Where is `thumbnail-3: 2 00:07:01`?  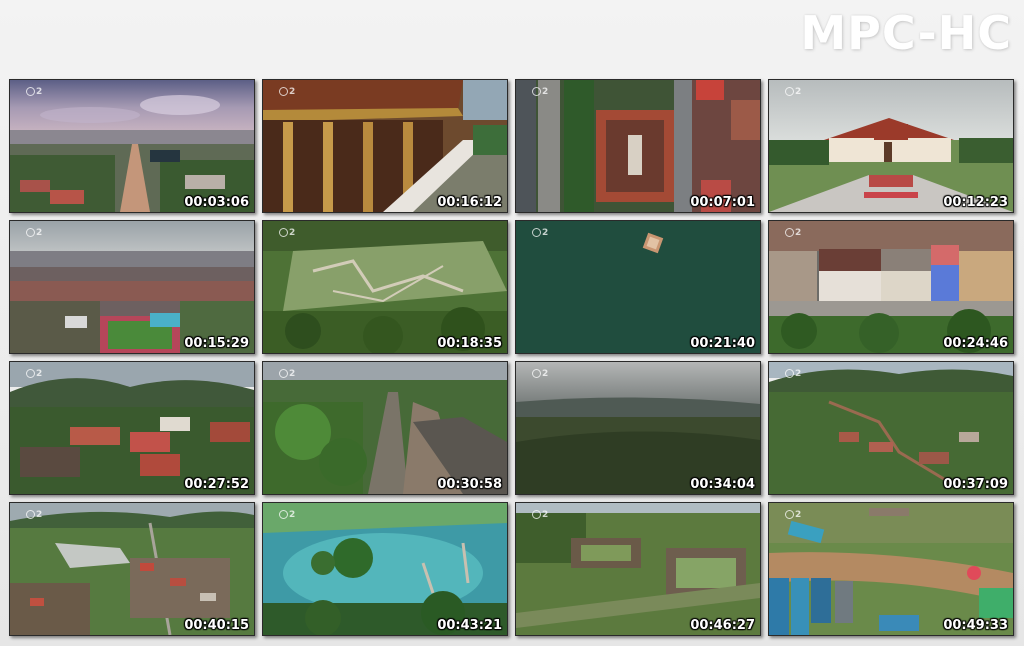
thumbnail-3: 2 00:07:01 is located at coordinates (638, 146).